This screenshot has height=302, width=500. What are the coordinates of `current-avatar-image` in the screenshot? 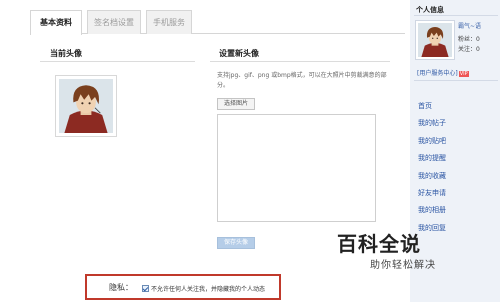 It's located at (86, 106).